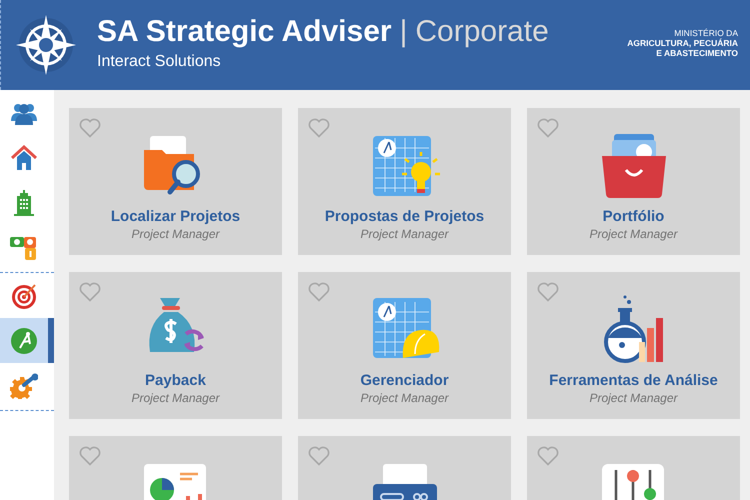 The width and height of the screenshot is (750, 500). What do you see at coordinates (404, 216) in the screenshot?
I see `tile-title: Propostas de Projetos` at bounding box center [404, 216].